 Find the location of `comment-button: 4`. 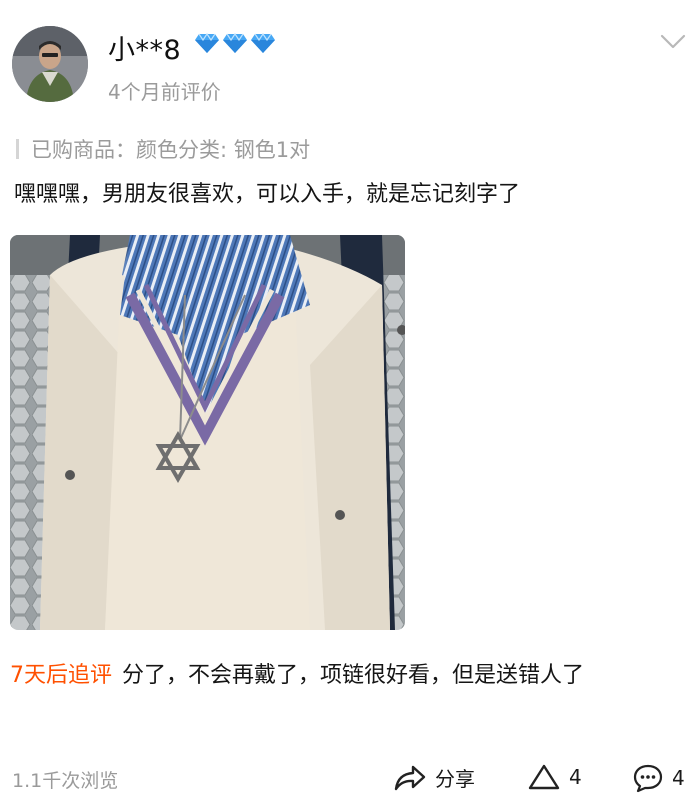

comment-button: 4 is located at coordinates (658, 778).